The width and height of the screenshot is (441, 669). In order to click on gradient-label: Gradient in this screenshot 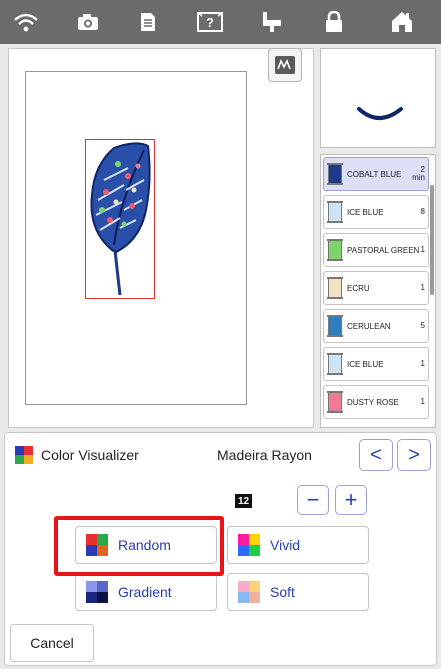, I will do `click(145, 592)`.